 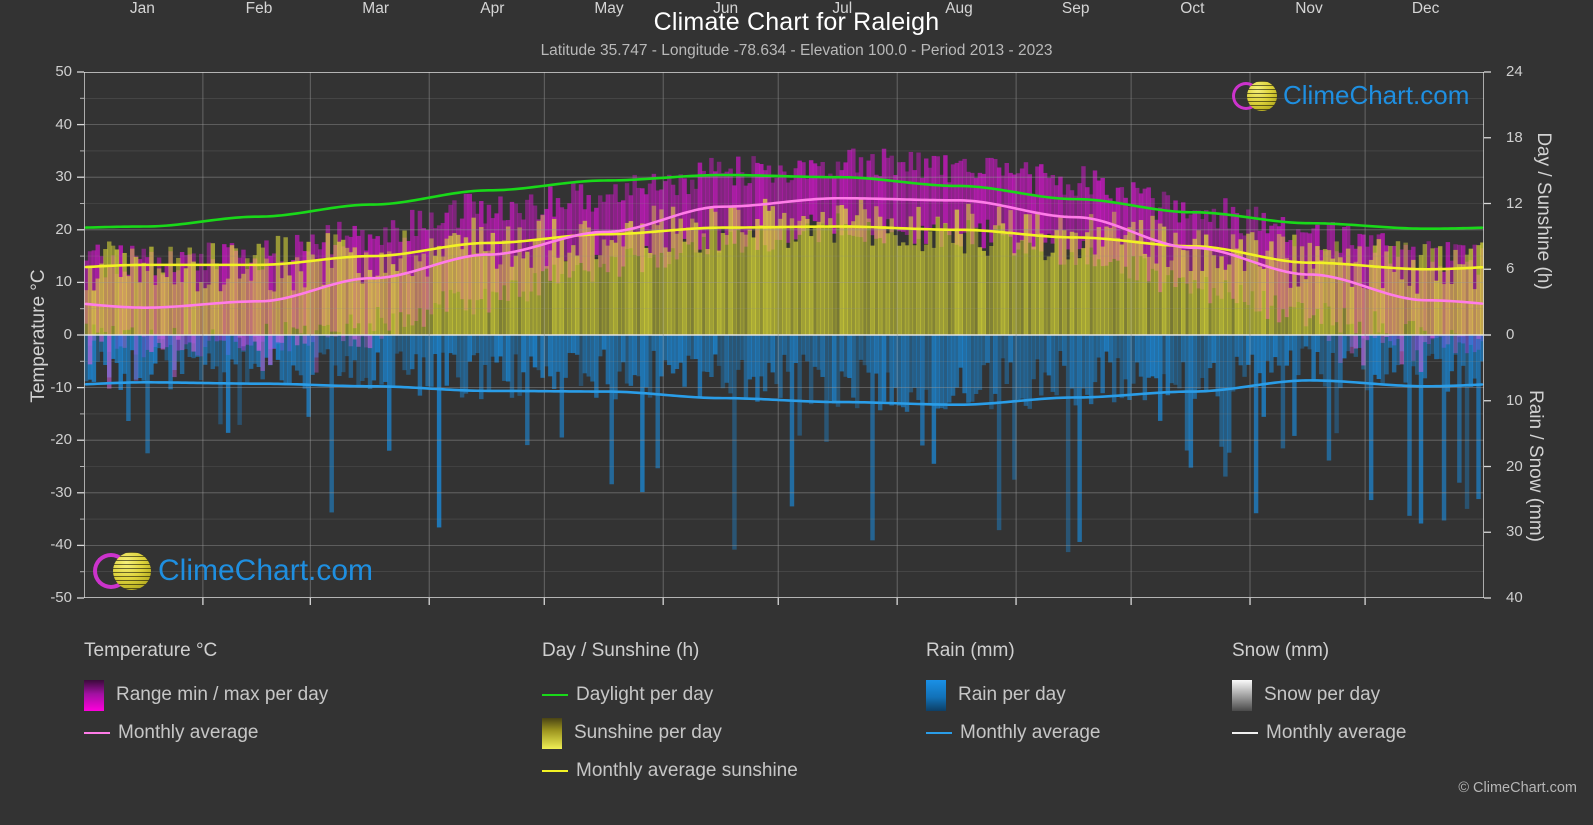 I want to click on tick-temperature-50: 50, so click(x=63, y=71).